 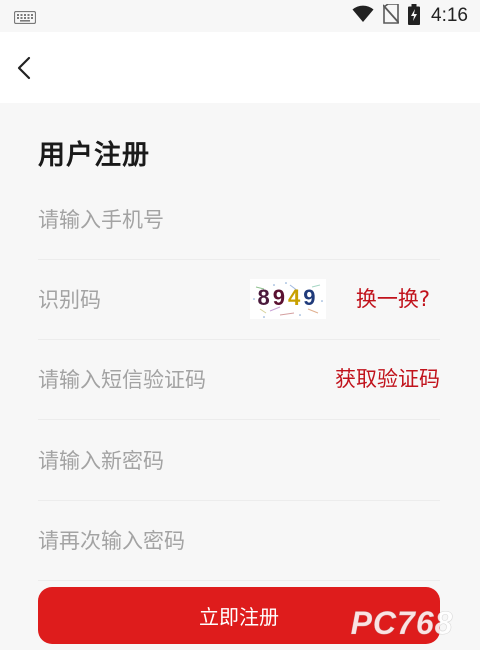 What do you see at coordinates (393, 298) in the screenshot?
I see `captcha-refresh-link: 换一换?` at bounding box center [393, 298].